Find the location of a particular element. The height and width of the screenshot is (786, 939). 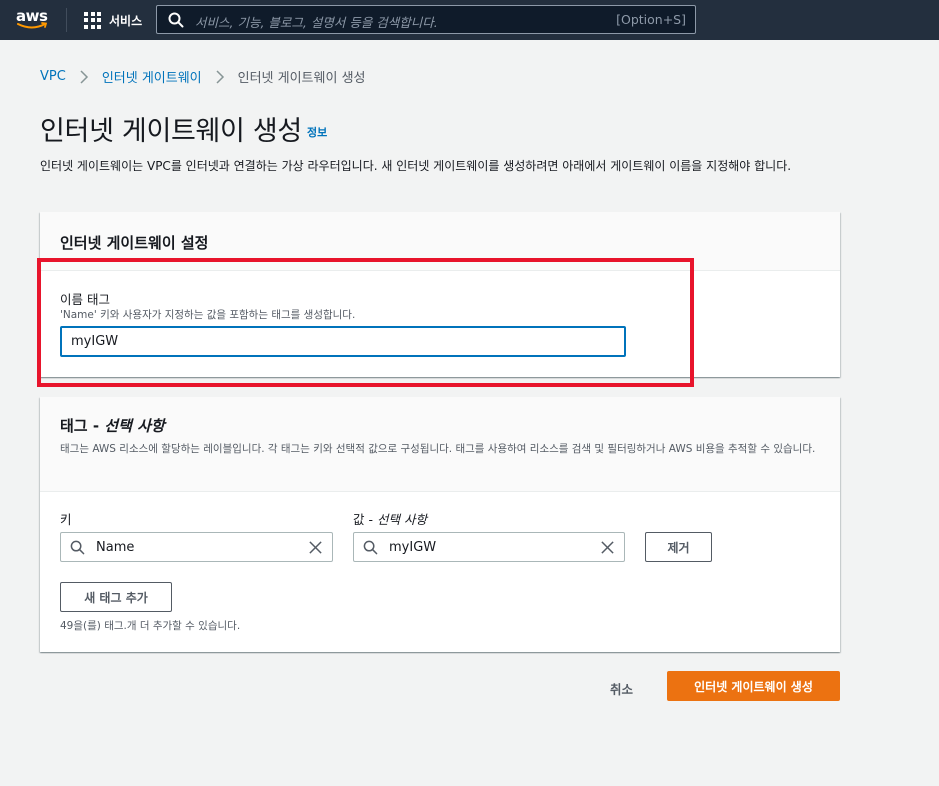

info-link: 정보 is located at coordinates (317, 132).